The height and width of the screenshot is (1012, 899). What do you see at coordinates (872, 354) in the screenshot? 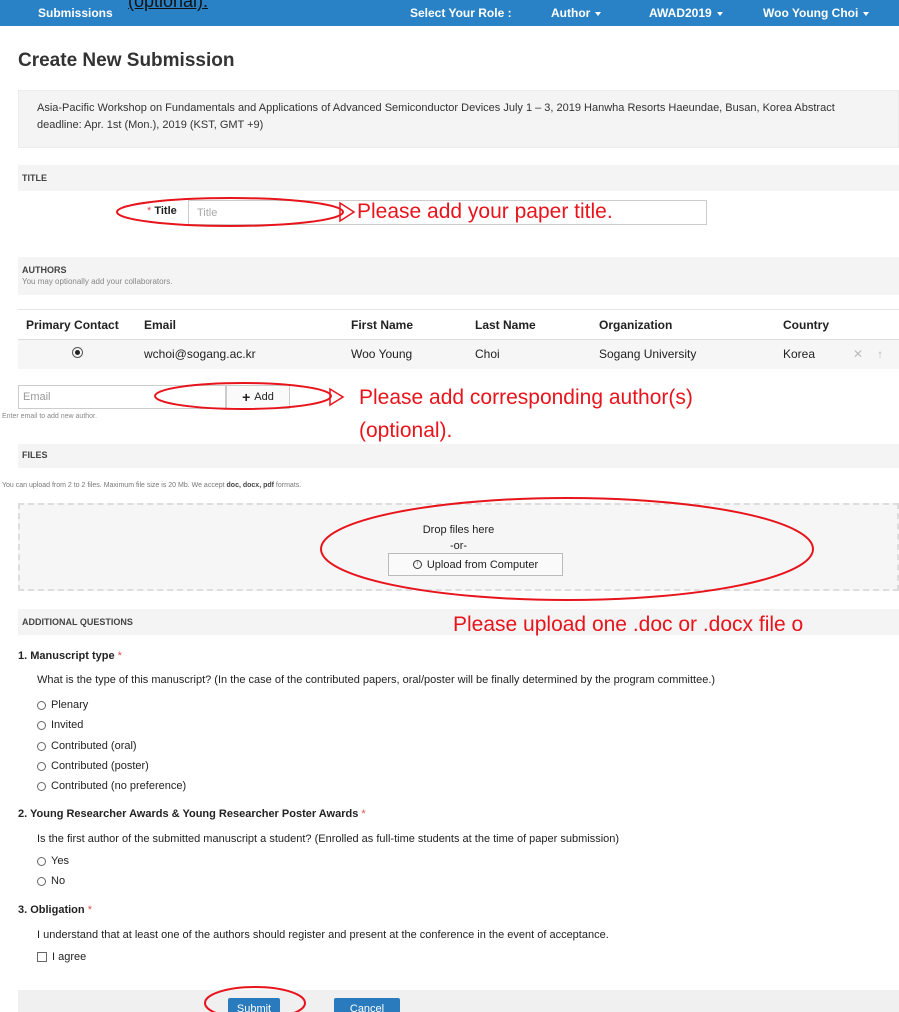
I see `row-actions: ✕ ↑` at bounding box center [872, 354].